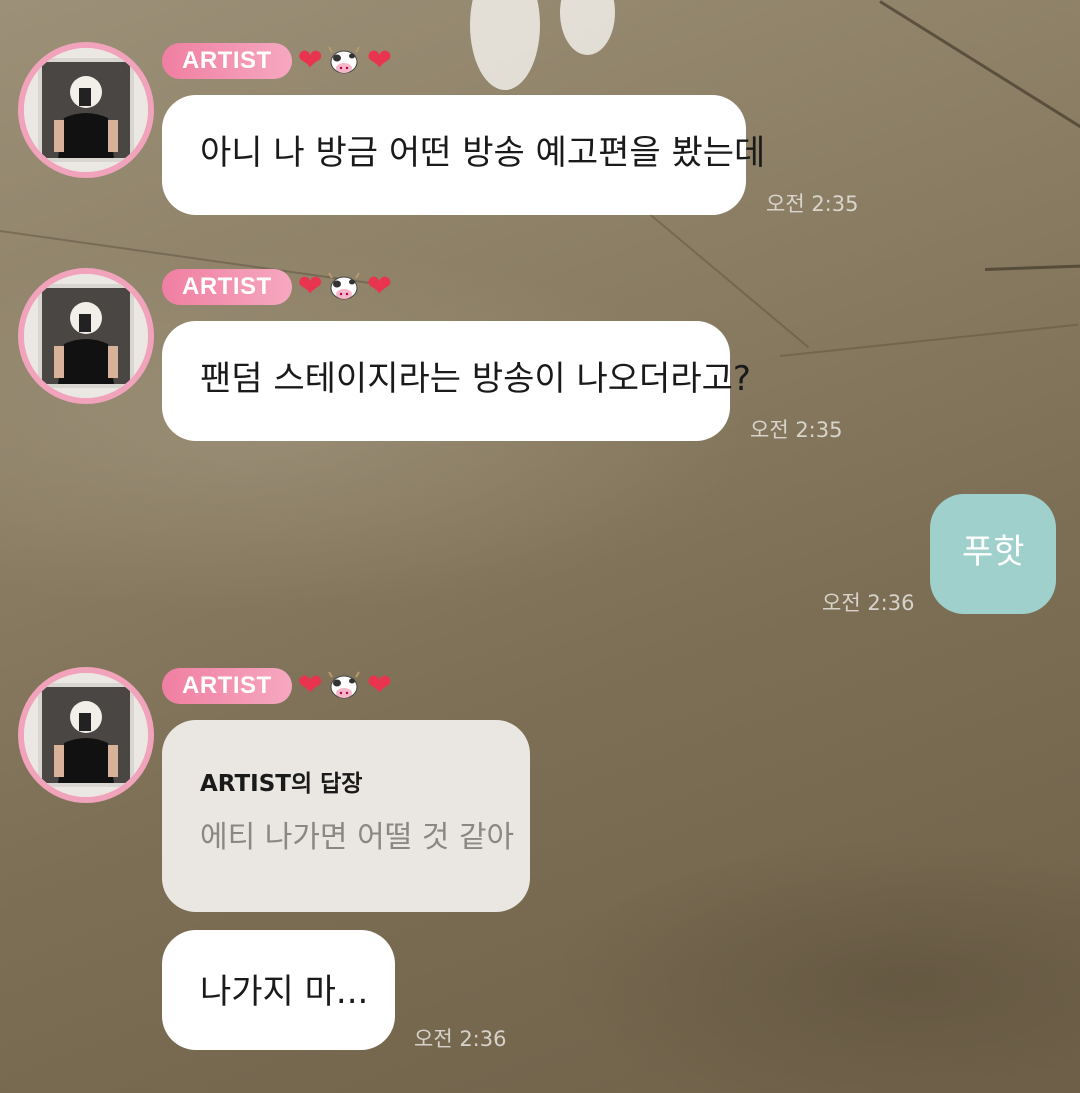  Describe the element at coordinates (483, 153) in the screenshot. I see `message-text: 아니 나 방금 어떤 방송 예고편을 봤는데` at that location.